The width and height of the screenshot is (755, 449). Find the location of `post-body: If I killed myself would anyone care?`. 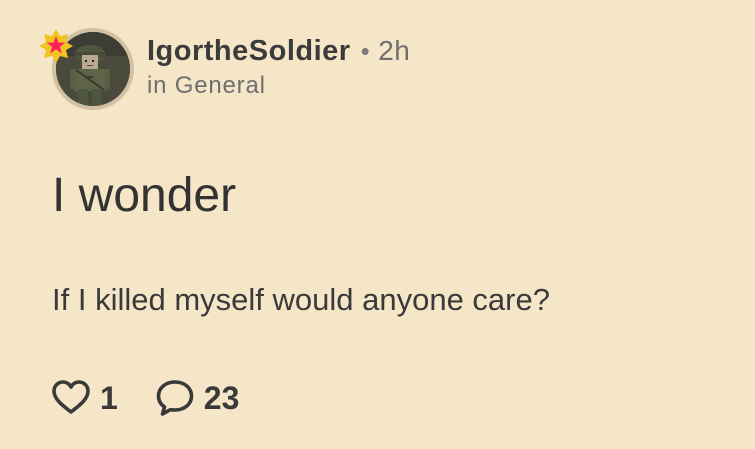

post-body: If I killed myself would anyone care? is located at coordinates (301, 299).